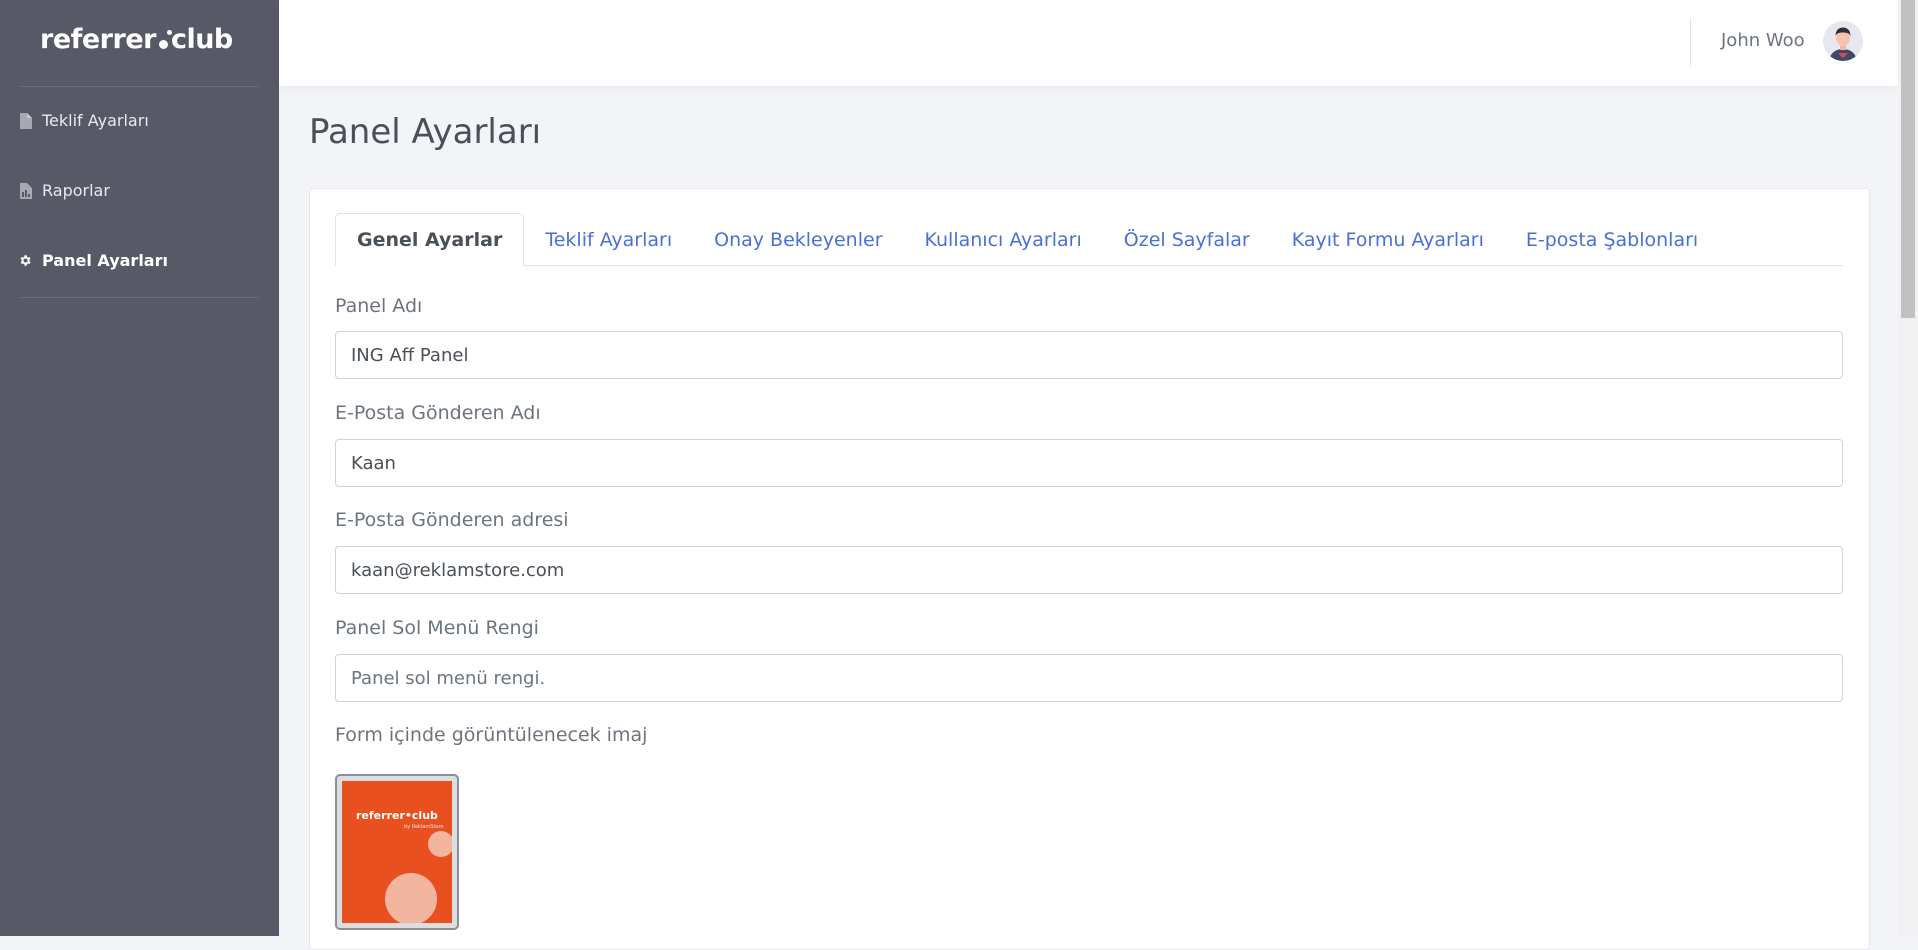  Describe the element at coordinates (1089, 678) in the screenshot. I see `menu-color-input` at that location.